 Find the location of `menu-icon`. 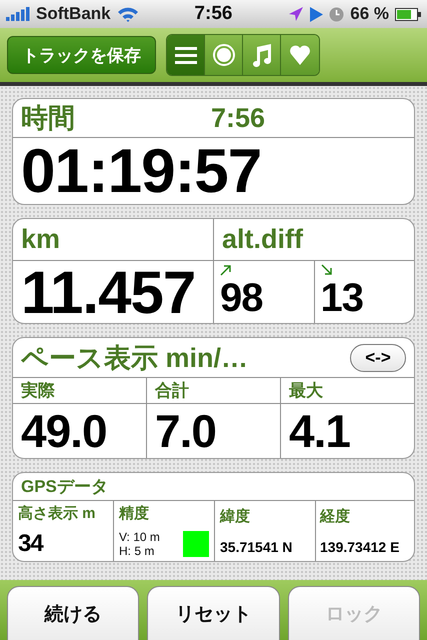

menu-icon is located at coordinates (185, 55).